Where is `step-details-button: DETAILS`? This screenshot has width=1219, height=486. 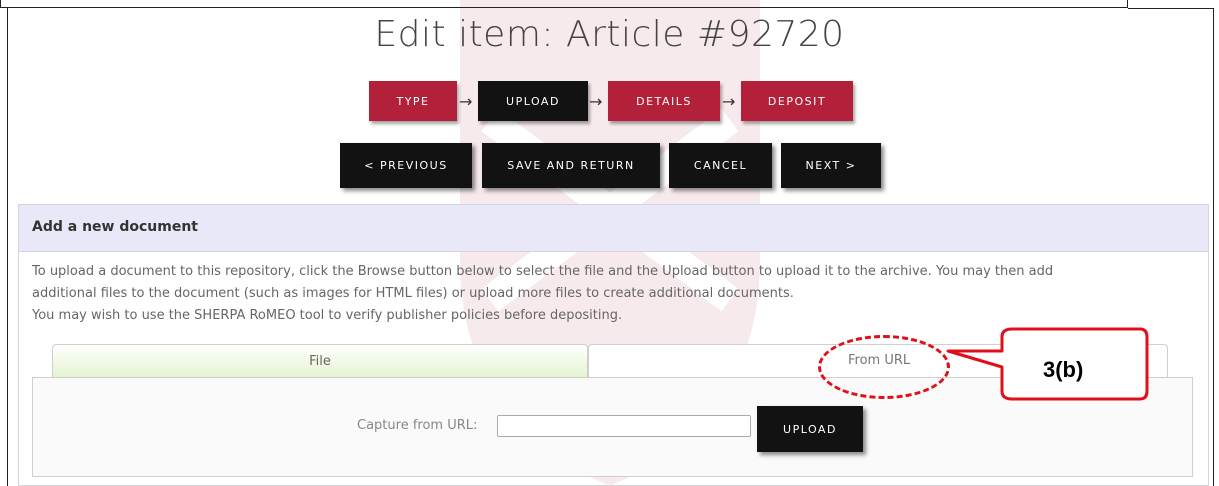
step-details-button: DETAILS is located at coordinates (664, 101).